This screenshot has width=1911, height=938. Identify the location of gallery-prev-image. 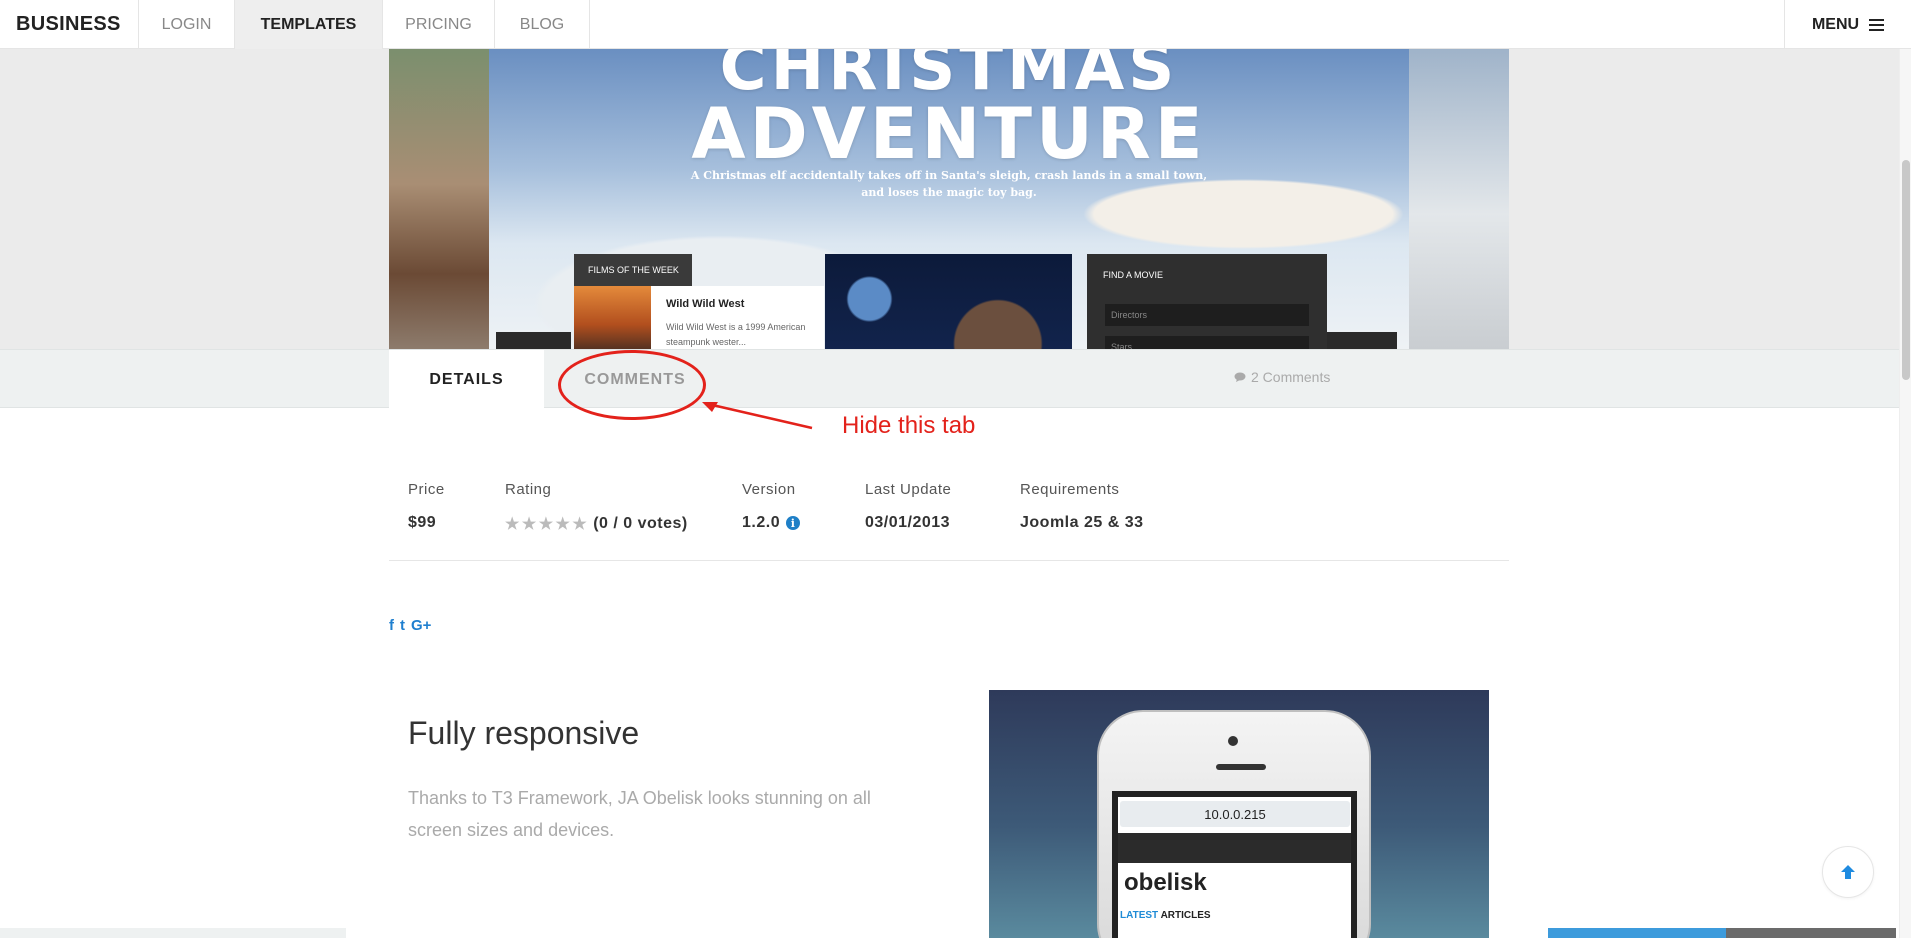
(439, 199).